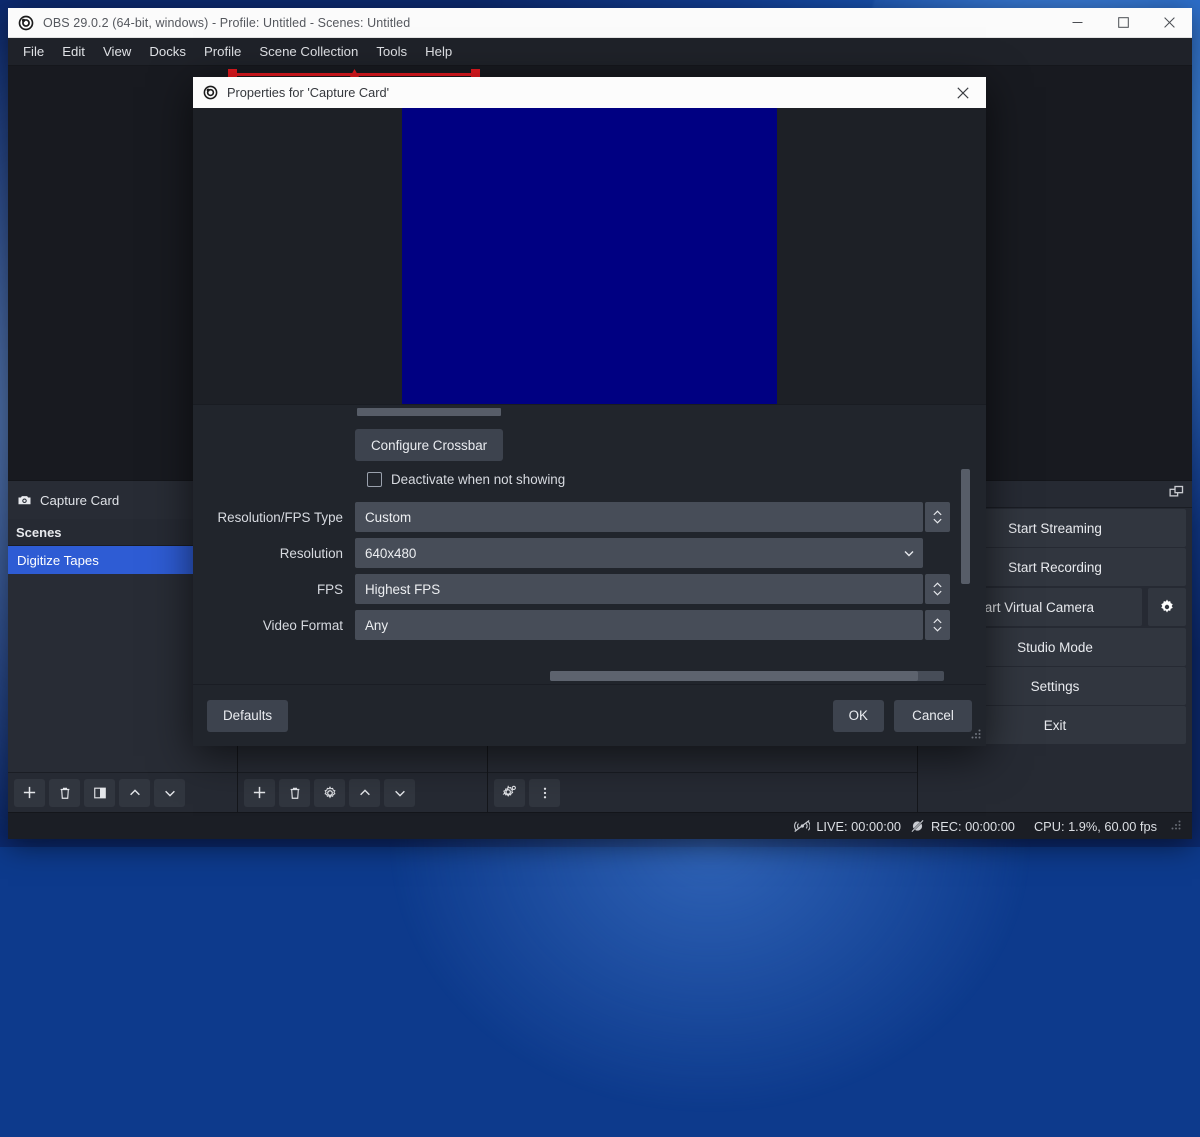 This screenshot has height=1137, width=1200. Describe the element at coordinates (26, 23) in the screenshot. I see `obs-logo-icon` at that location.